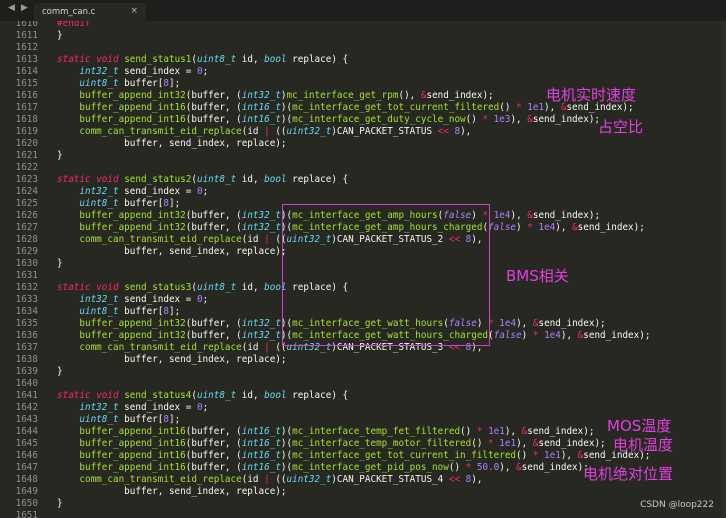  Describe the element at coordinates (26, 25) in the screenshot. I see `line-number: 1610` at that location.